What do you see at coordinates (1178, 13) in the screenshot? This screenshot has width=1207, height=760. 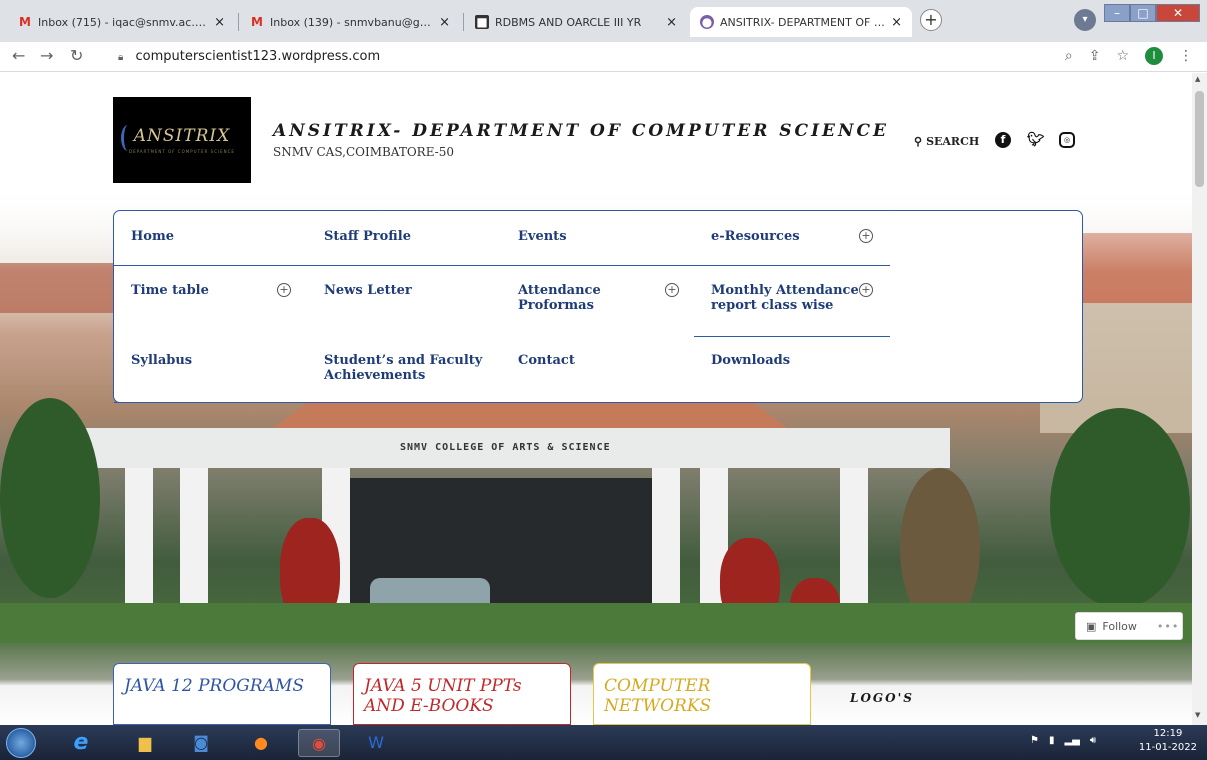 I see `close-window-button: ✕` at bounding box center [1178, 13].